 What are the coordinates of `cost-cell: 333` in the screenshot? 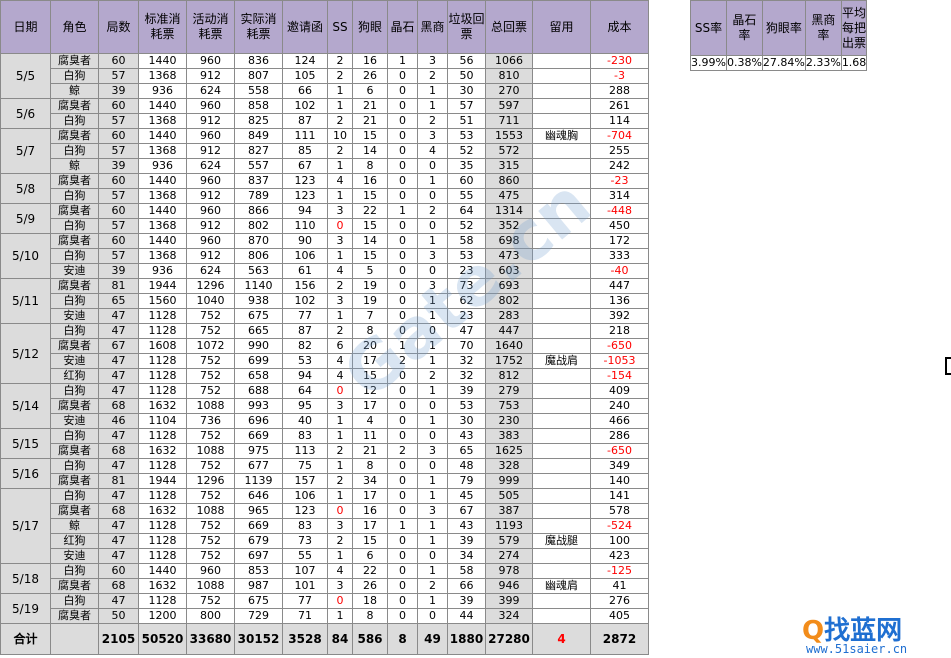 It's located at (619, 256).